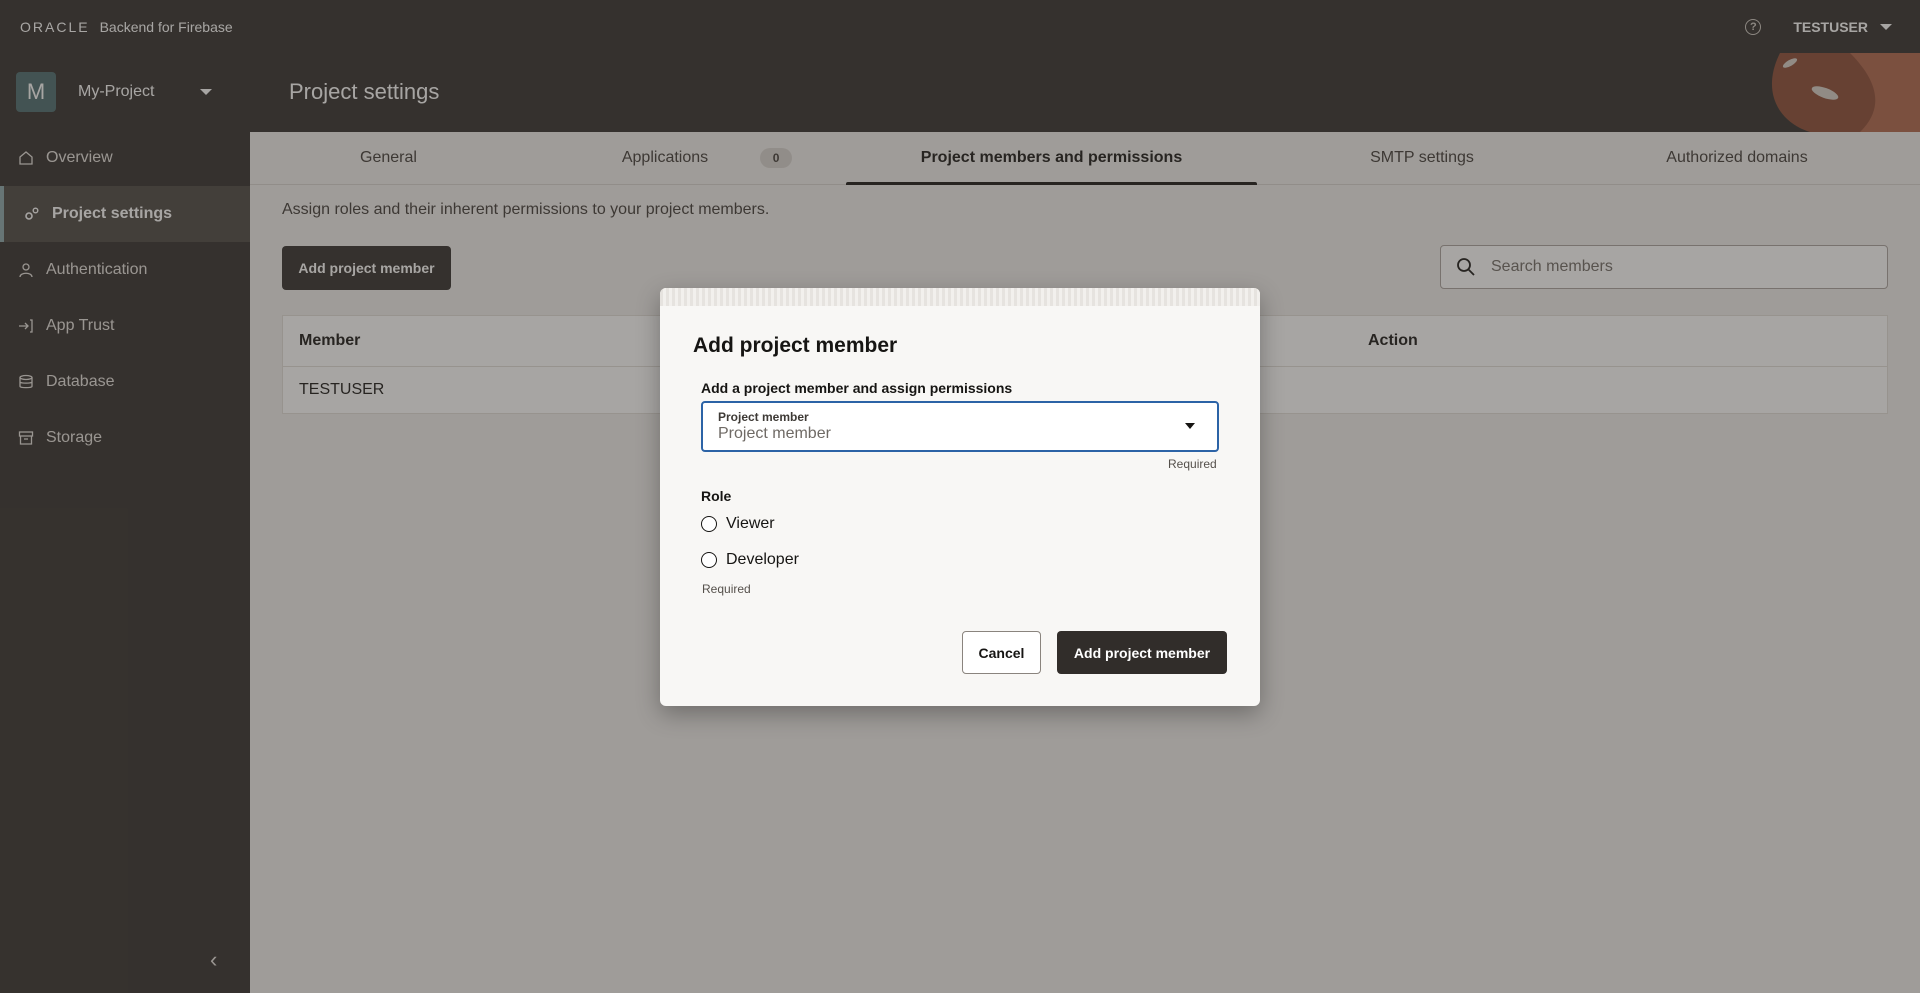 The image size is (1920, 993). What do you see at coordinates (795, 345) in the screenshot?
I see `dialog-title: Add project member` at bounding box center [795, 345].